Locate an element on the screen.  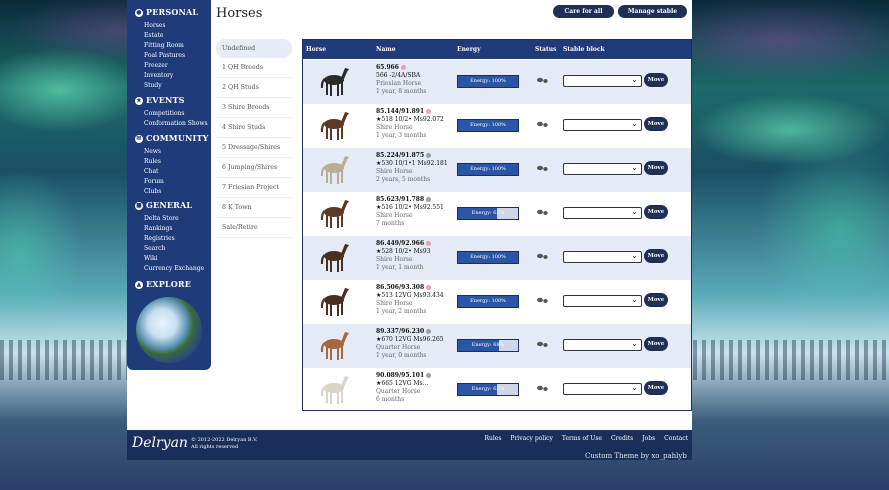
stable-block-nav-item: Sale/Retire is located at coordinates (254, 228).